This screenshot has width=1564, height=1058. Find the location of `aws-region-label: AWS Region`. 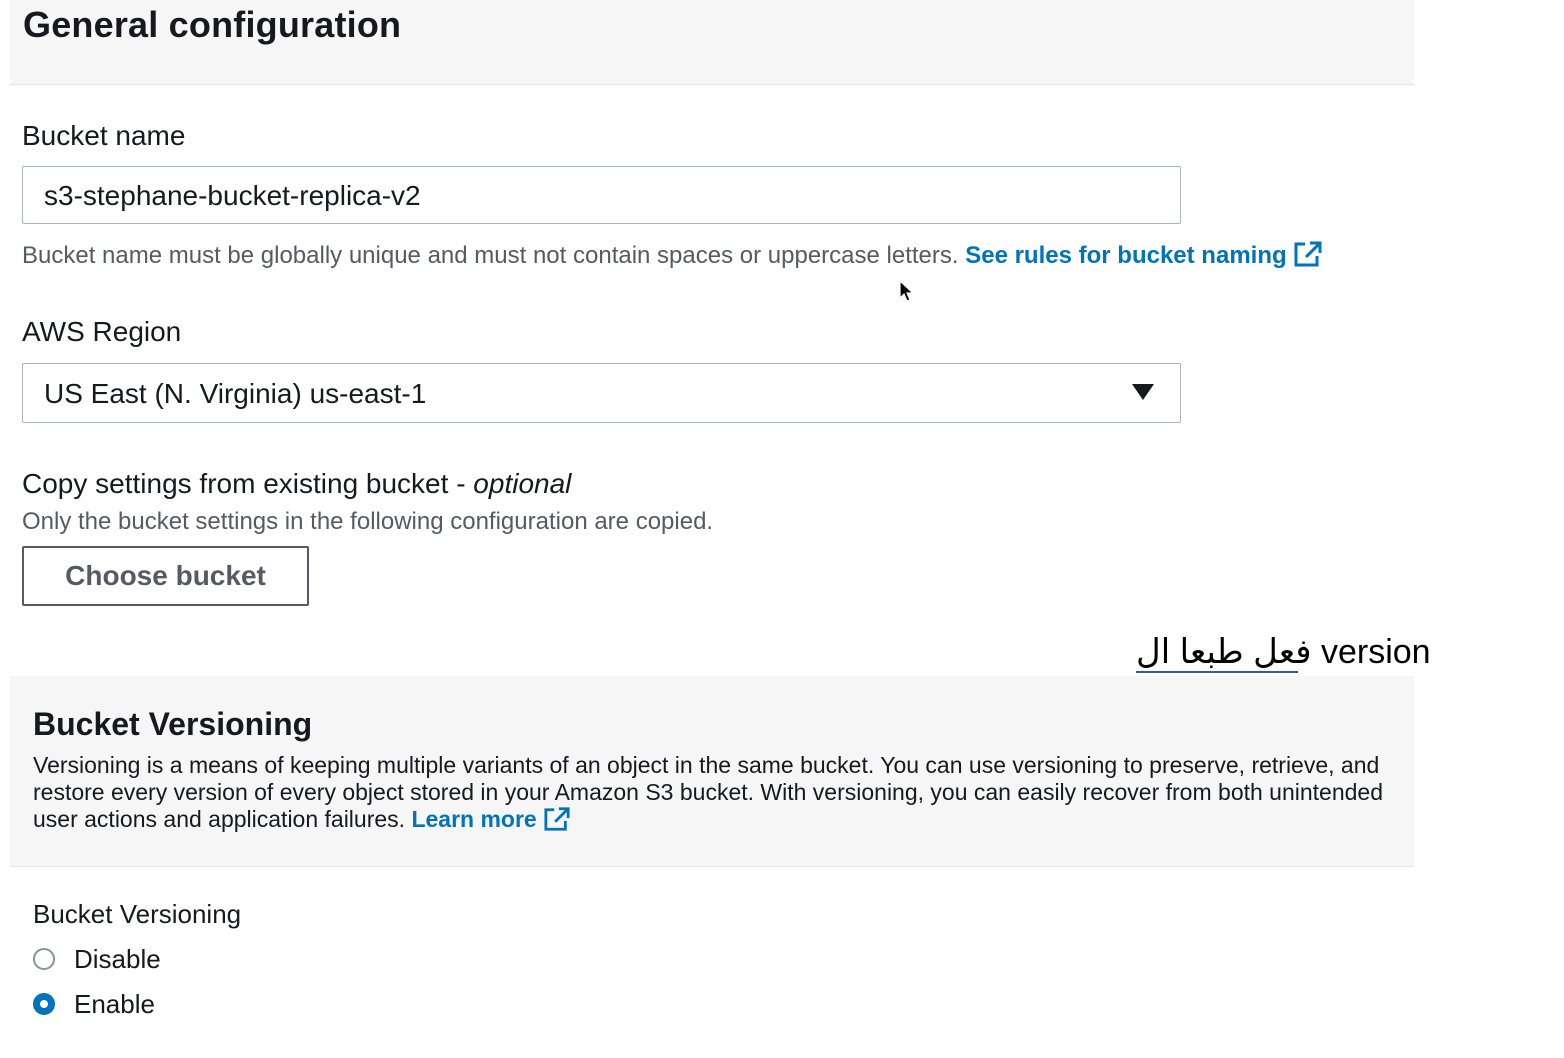

aws-region-label: AWS Region is located at coordinates (102, 331).